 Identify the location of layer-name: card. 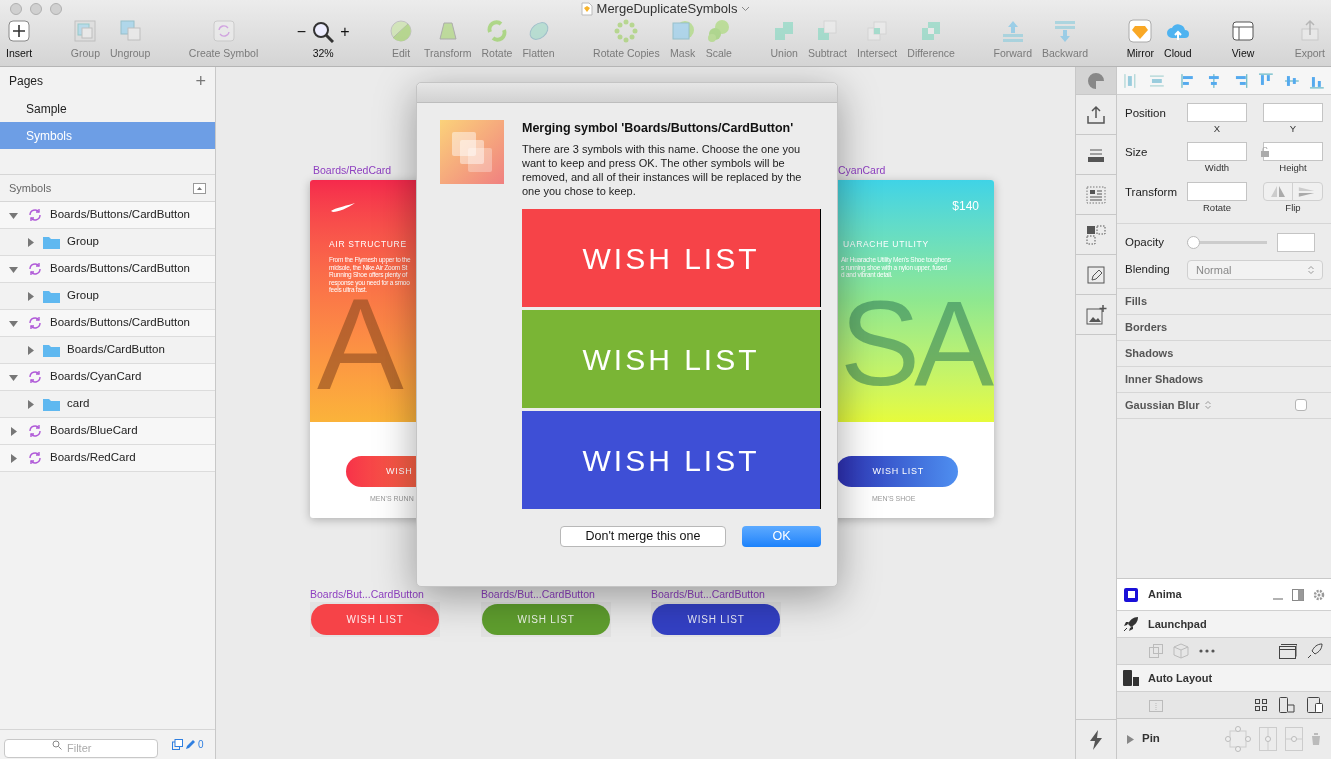
(78, 404).